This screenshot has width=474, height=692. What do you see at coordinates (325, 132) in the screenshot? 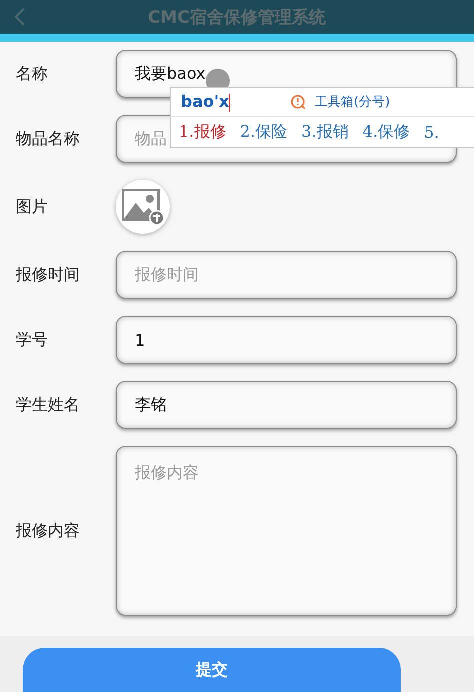
I see `ime-candidate: 3.报销` at bounding box center [325, 132].